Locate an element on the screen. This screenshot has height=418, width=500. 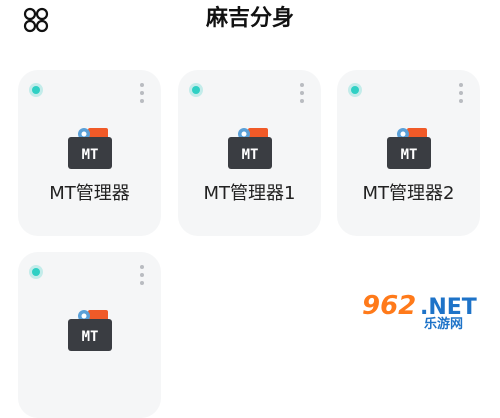
app-card: MT MT管理器1 is located at coordinates (249, 153).